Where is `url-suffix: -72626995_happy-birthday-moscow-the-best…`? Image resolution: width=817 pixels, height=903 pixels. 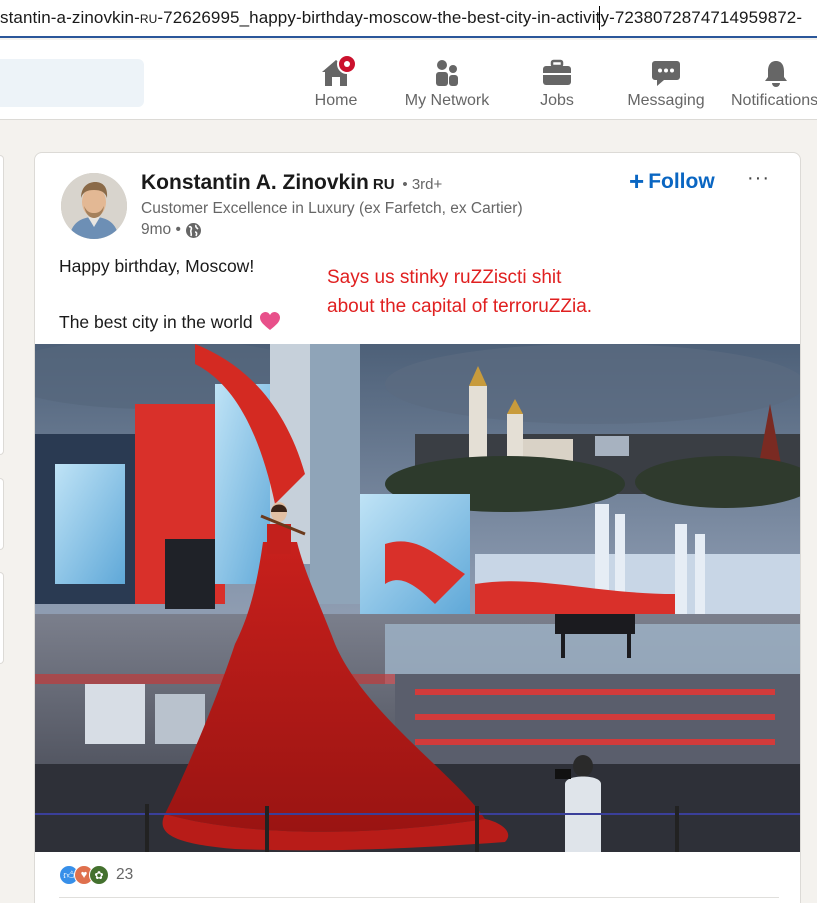 url-suffix: -72626995_happy-birthday-moscow-the-best… is located at coordinates (480, 17).